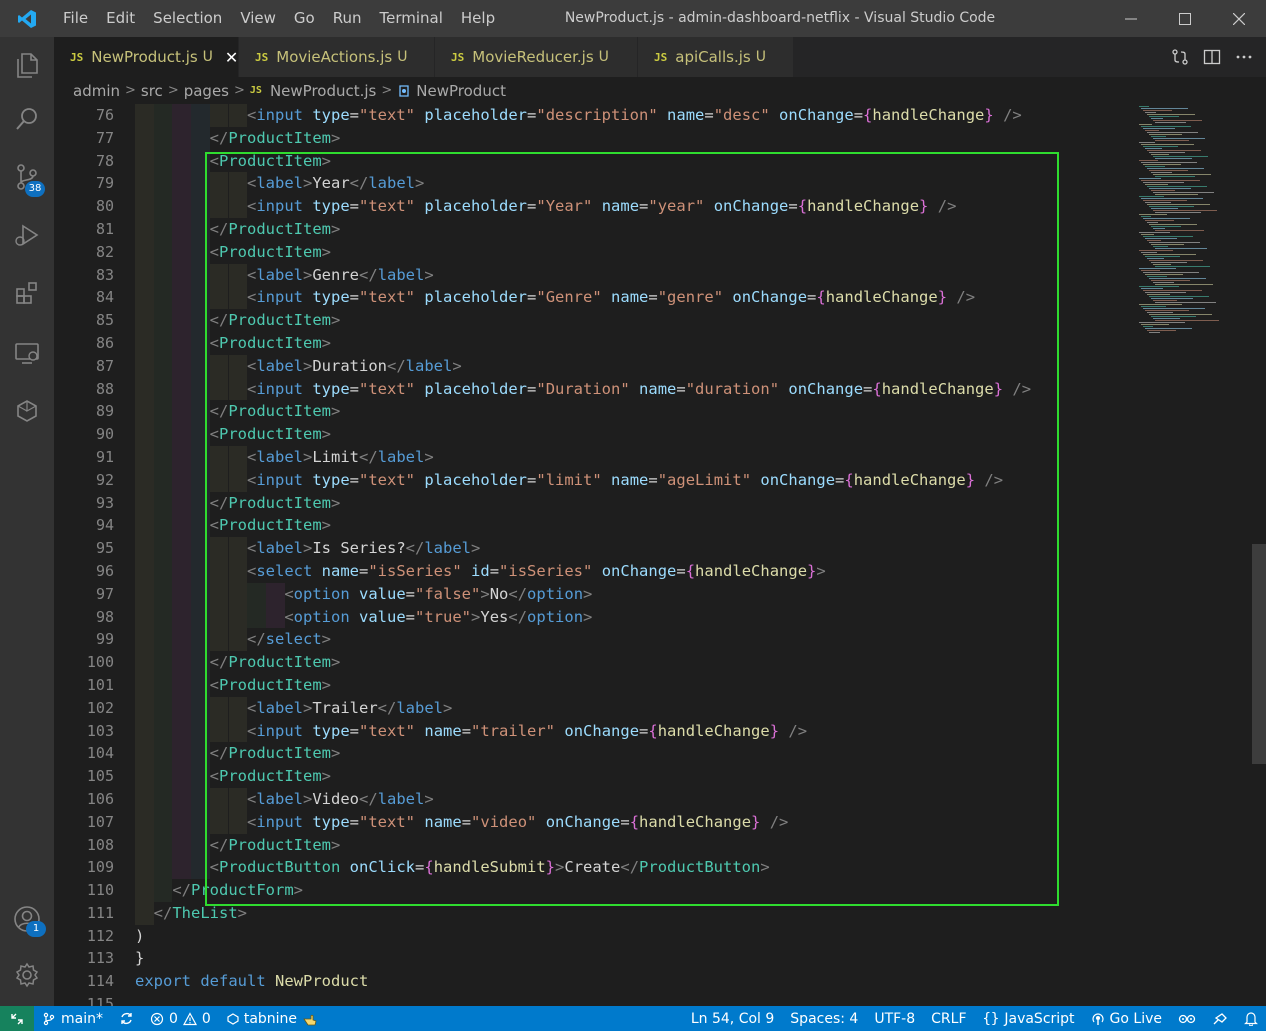 The image size is (1266, 1031). I want to click on code-line-78: <ProductItem>, so click(635, 161).